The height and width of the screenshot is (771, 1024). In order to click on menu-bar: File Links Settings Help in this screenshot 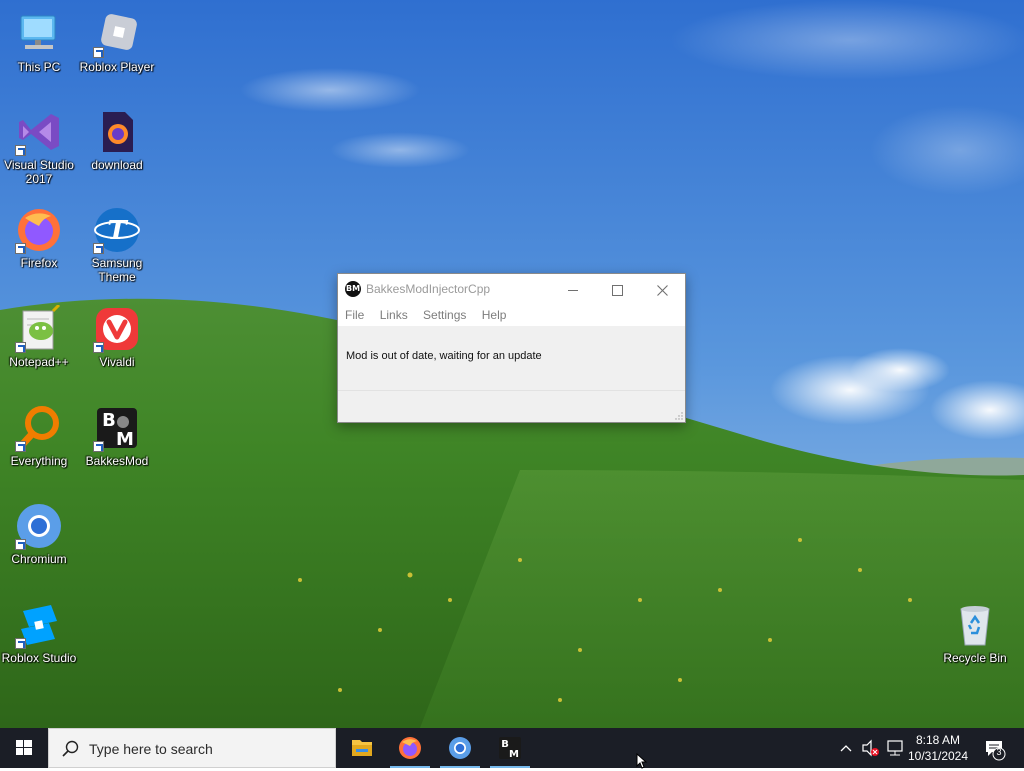, I will do `click(511, 315)`.